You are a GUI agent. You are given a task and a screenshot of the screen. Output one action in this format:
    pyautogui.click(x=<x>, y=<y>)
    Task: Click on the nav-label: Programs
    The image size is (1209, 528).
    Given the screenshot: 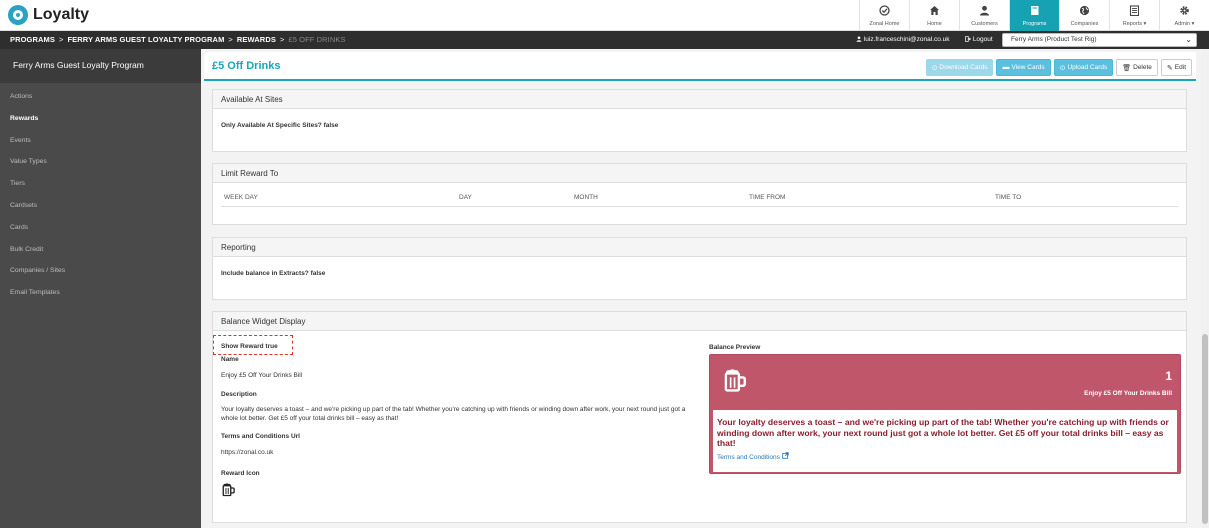 What is the action you would take?
    pyautogui.click(x=1034, y=23)
    